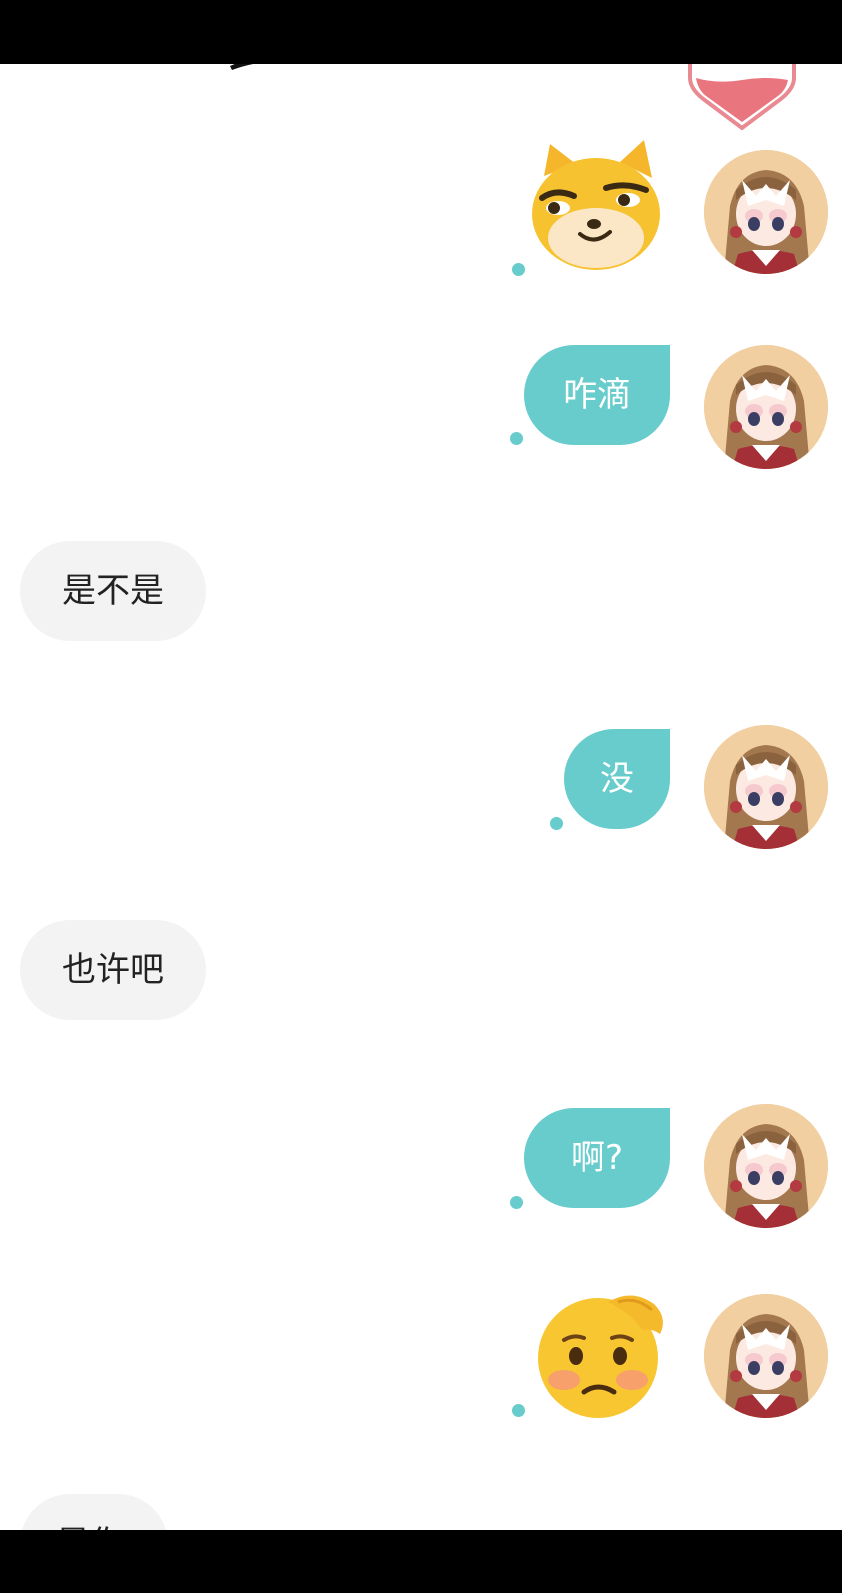 This screenshot has height=1593, width=842. What do you see at coordinates (597, 206) in the screenshot?
I see `smug-cat-sticker` at bounding box center [597, 206].